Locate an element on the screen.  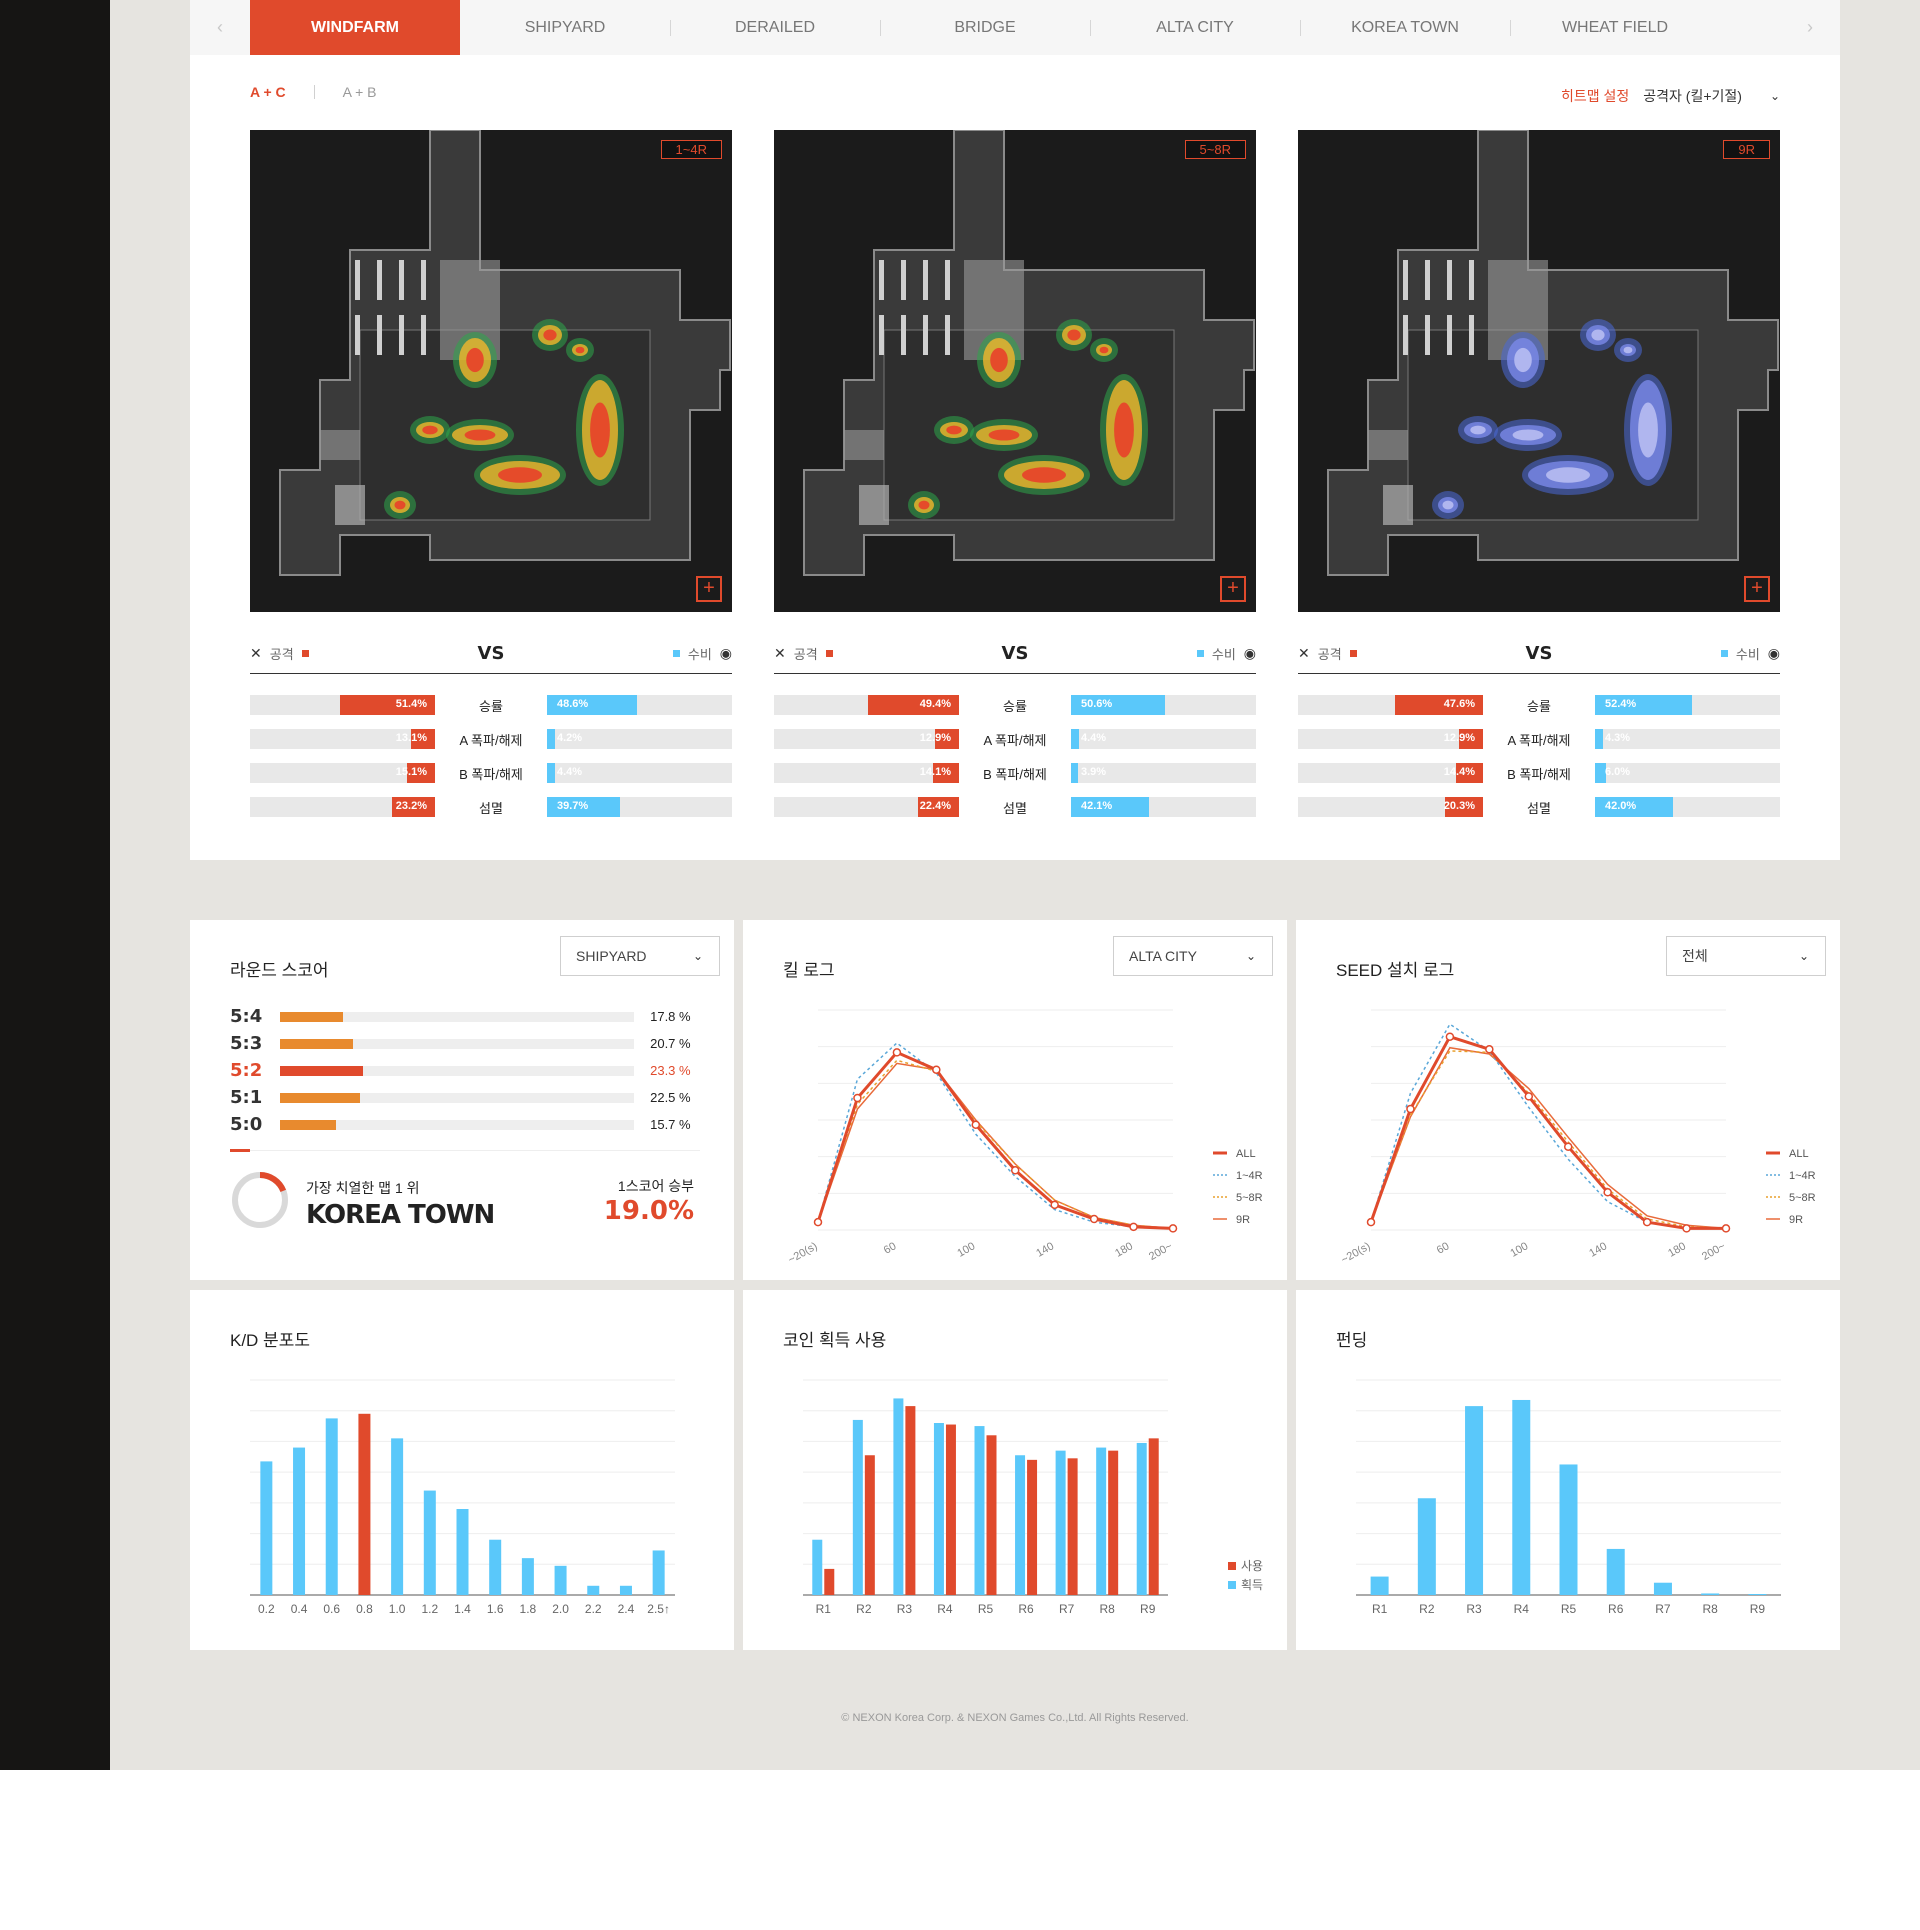
defense-value: 52.4% is located at coordinates (1621, 704).